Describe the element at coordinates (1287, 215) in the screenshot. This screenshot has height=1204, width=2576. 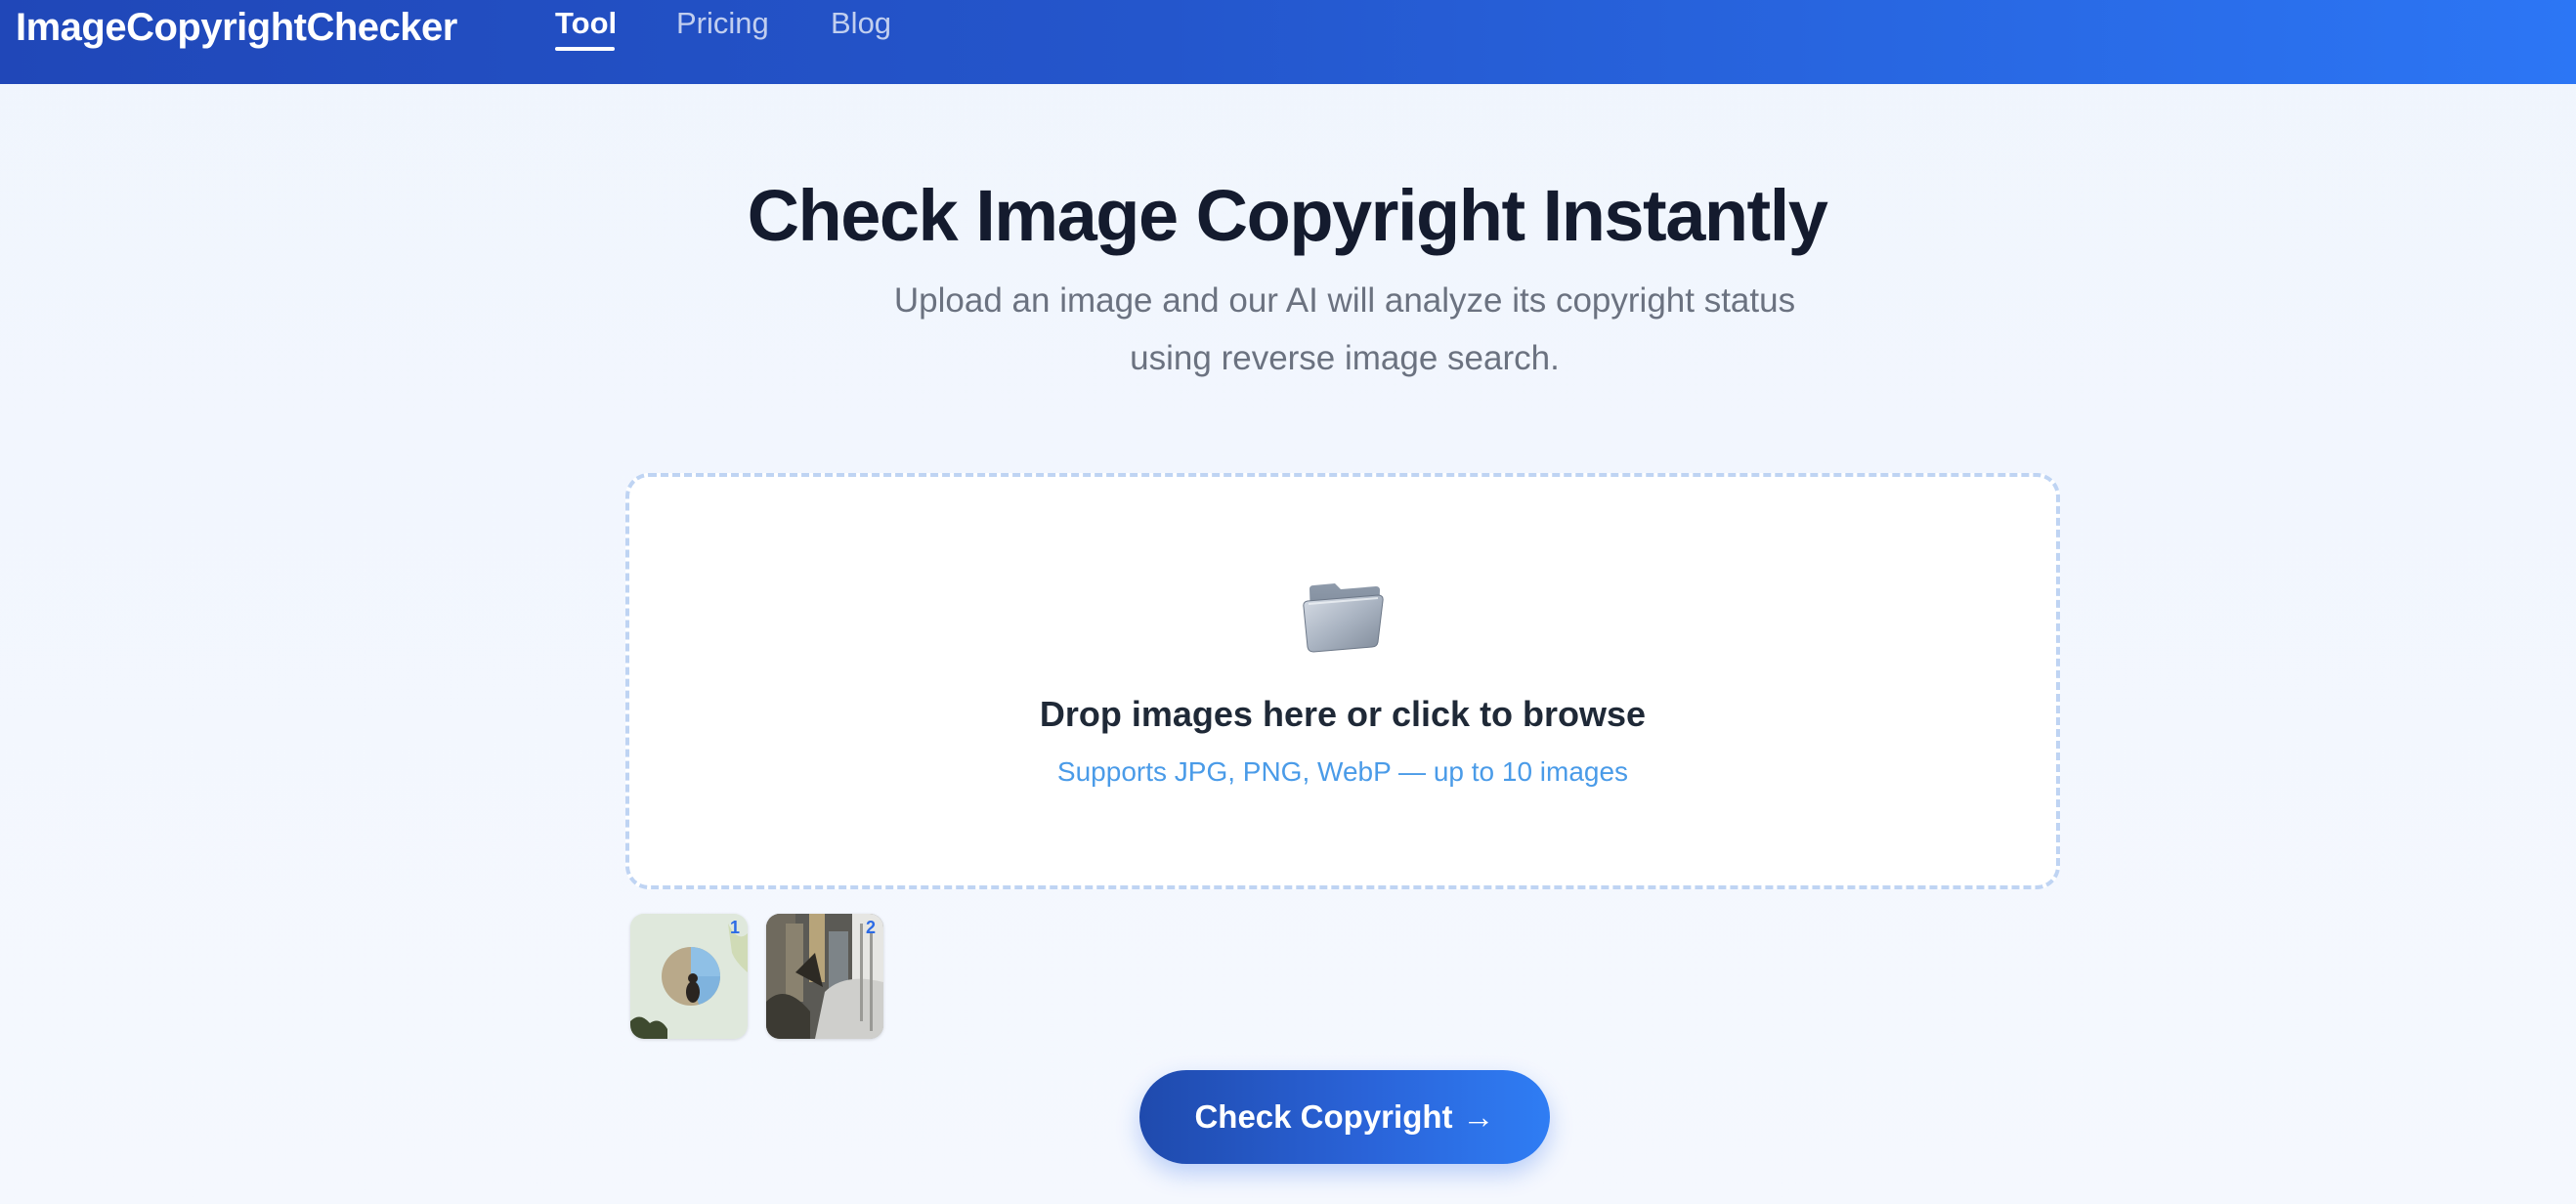
I see `page-title: Check Image Copyright Instantly` at that location.